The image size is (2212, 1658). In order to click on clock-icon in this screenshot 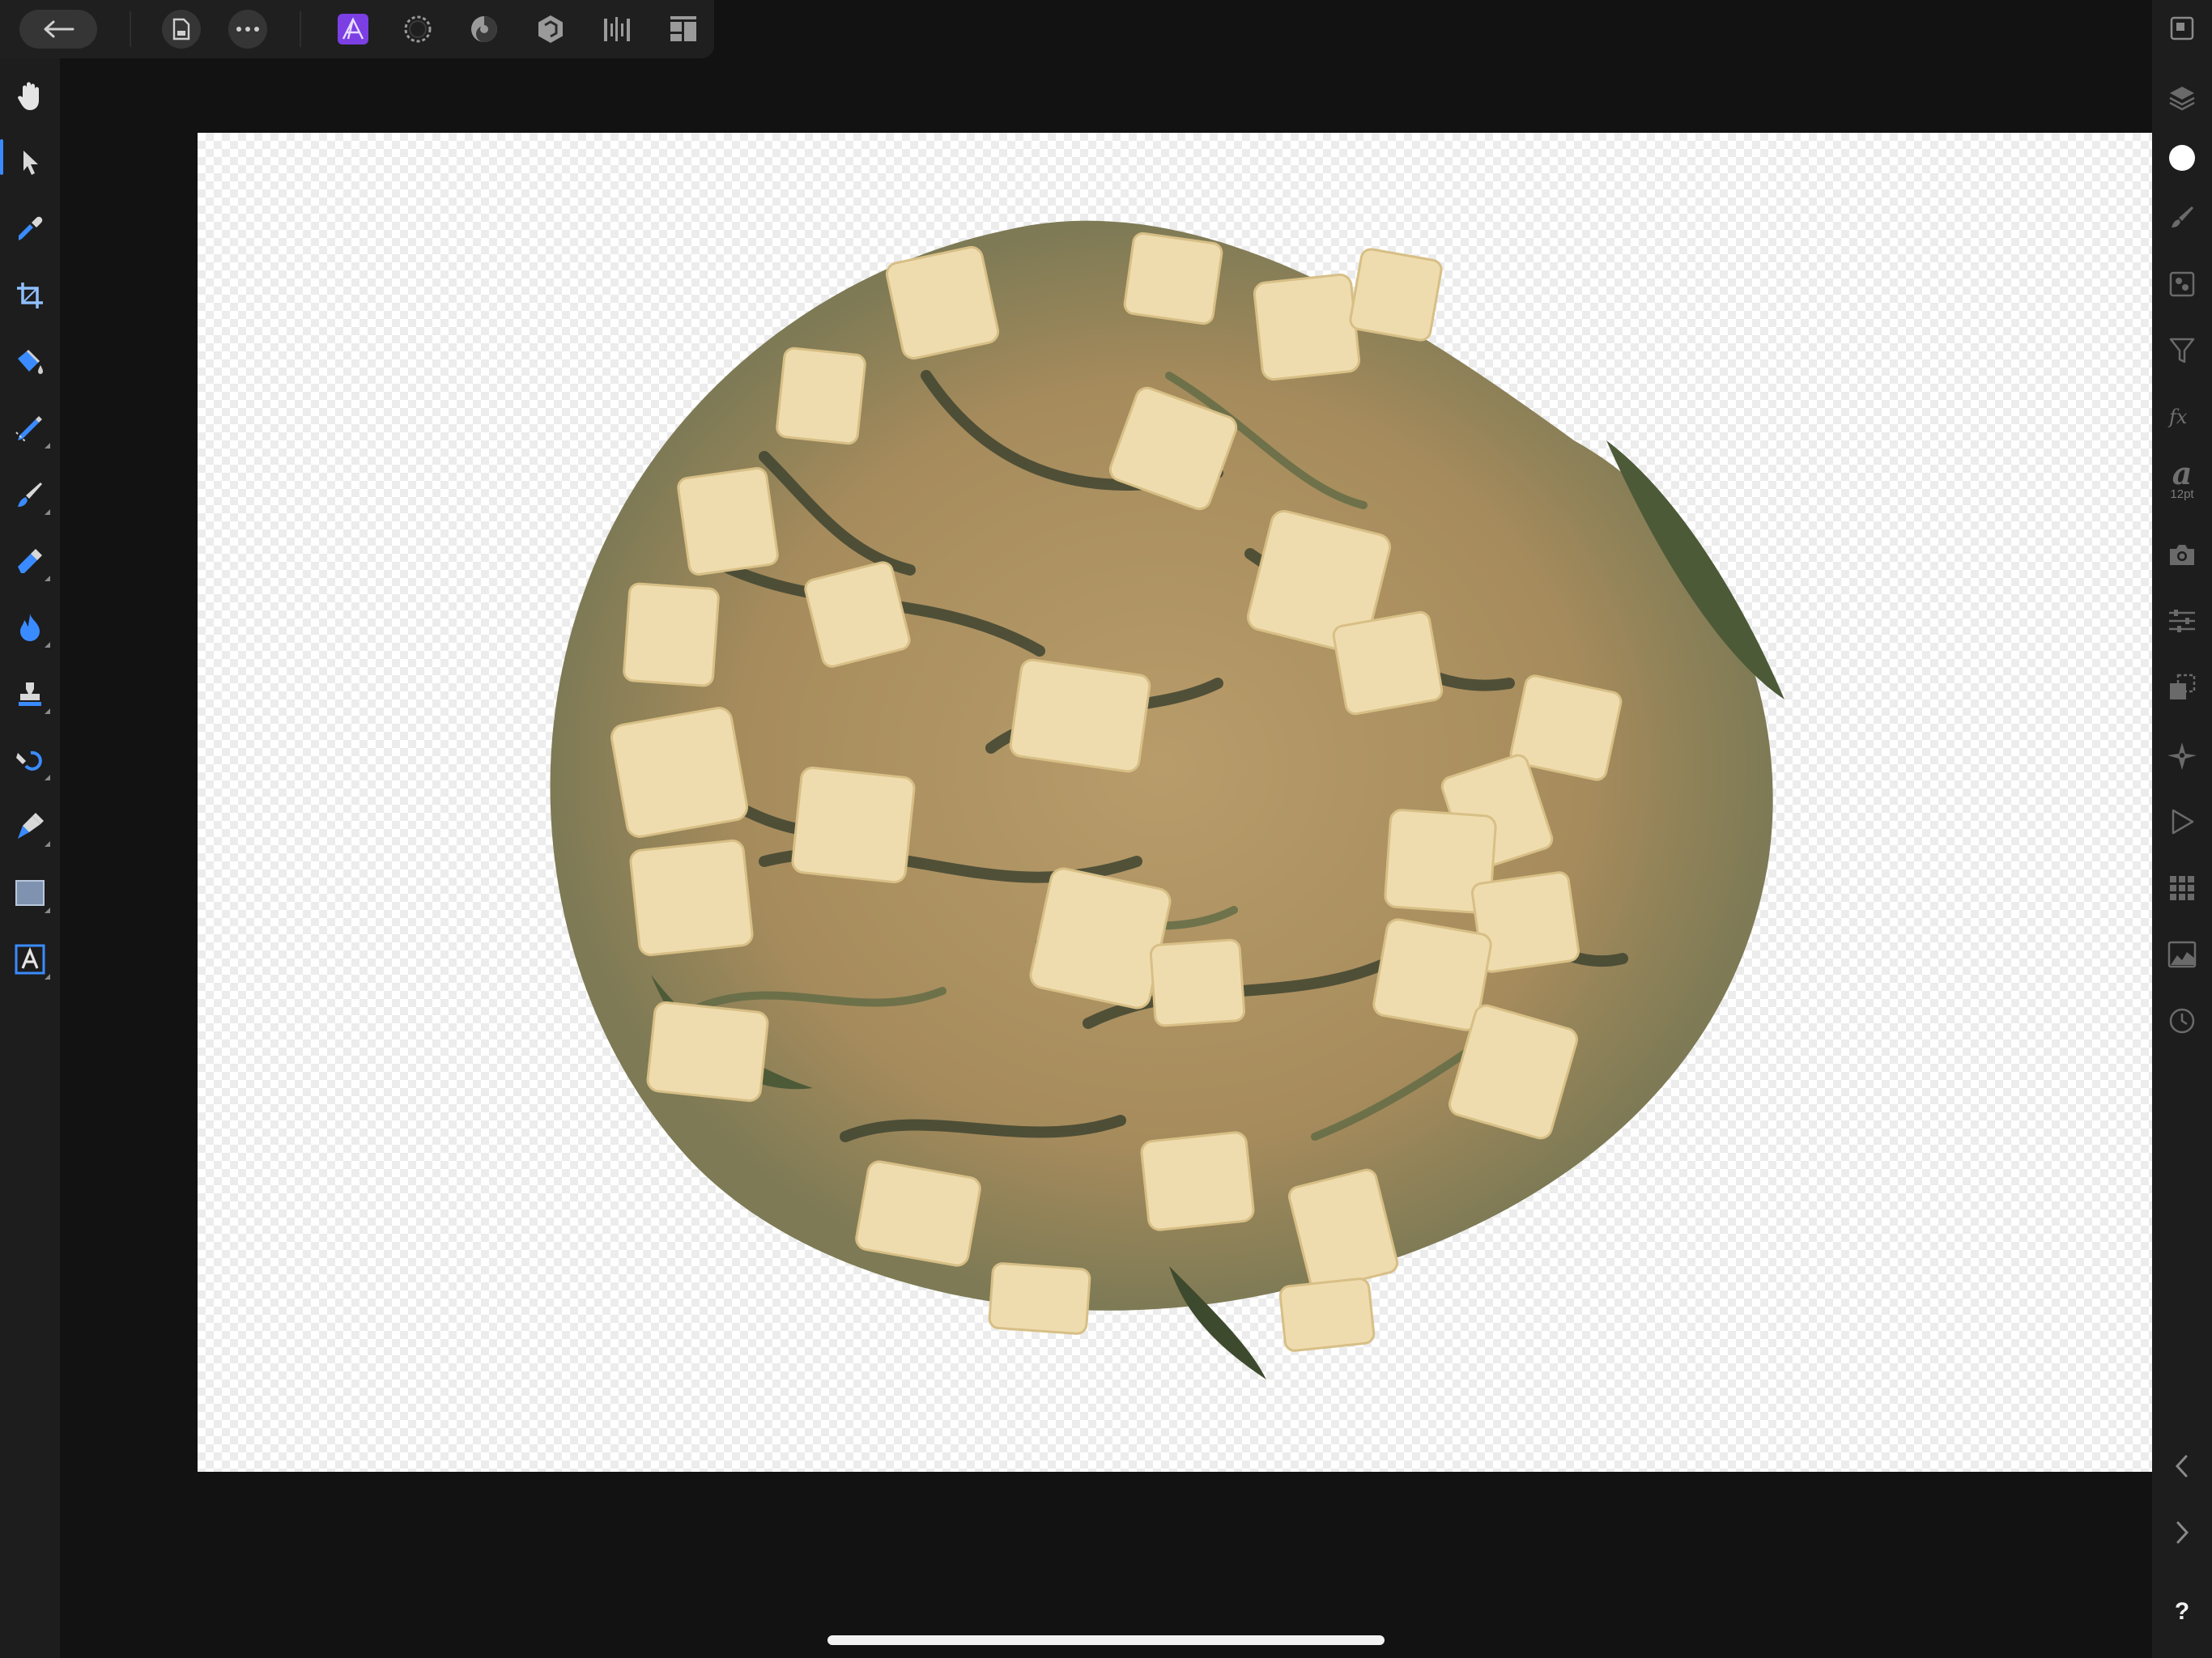, I will do `click(2182, 1021)`.